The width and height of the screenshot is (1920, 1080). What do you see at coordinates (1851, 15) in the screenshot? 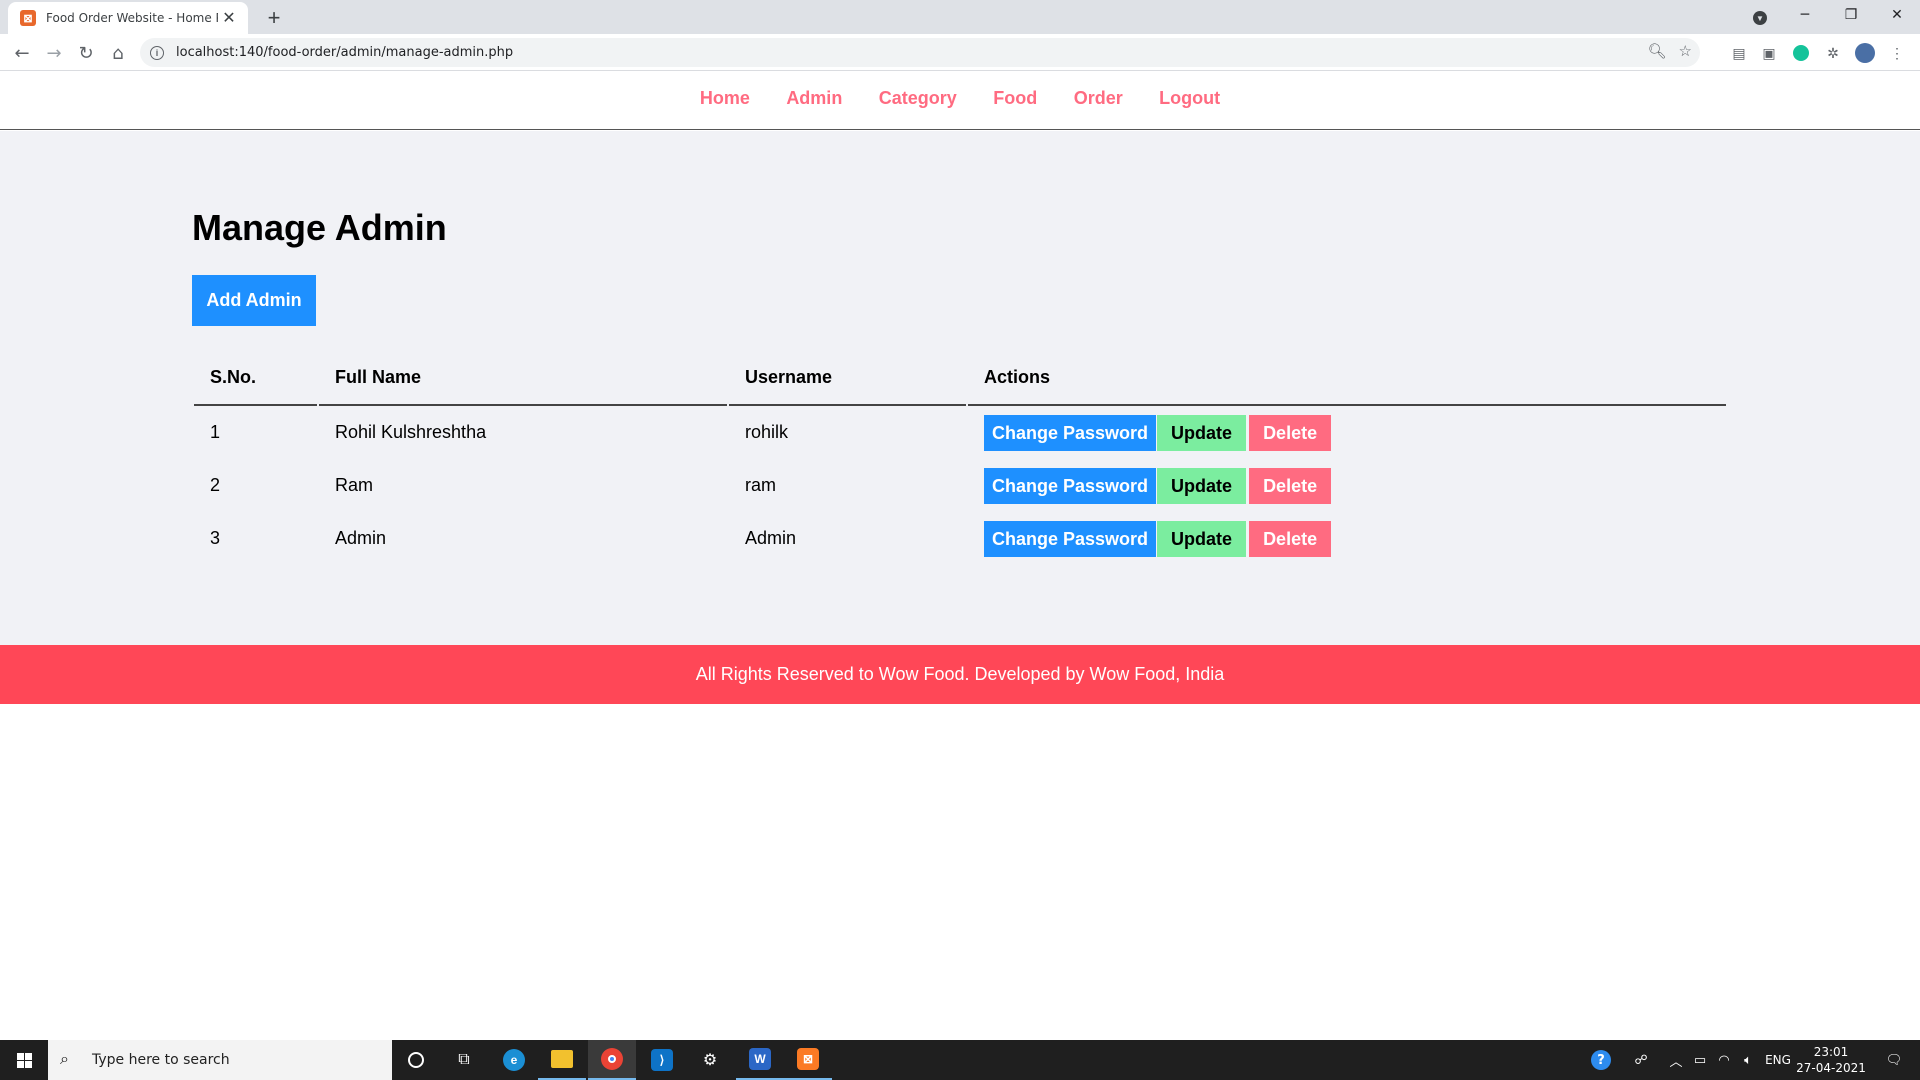
I see `restore-icon: ❐` at bounding box center [1851, 15].